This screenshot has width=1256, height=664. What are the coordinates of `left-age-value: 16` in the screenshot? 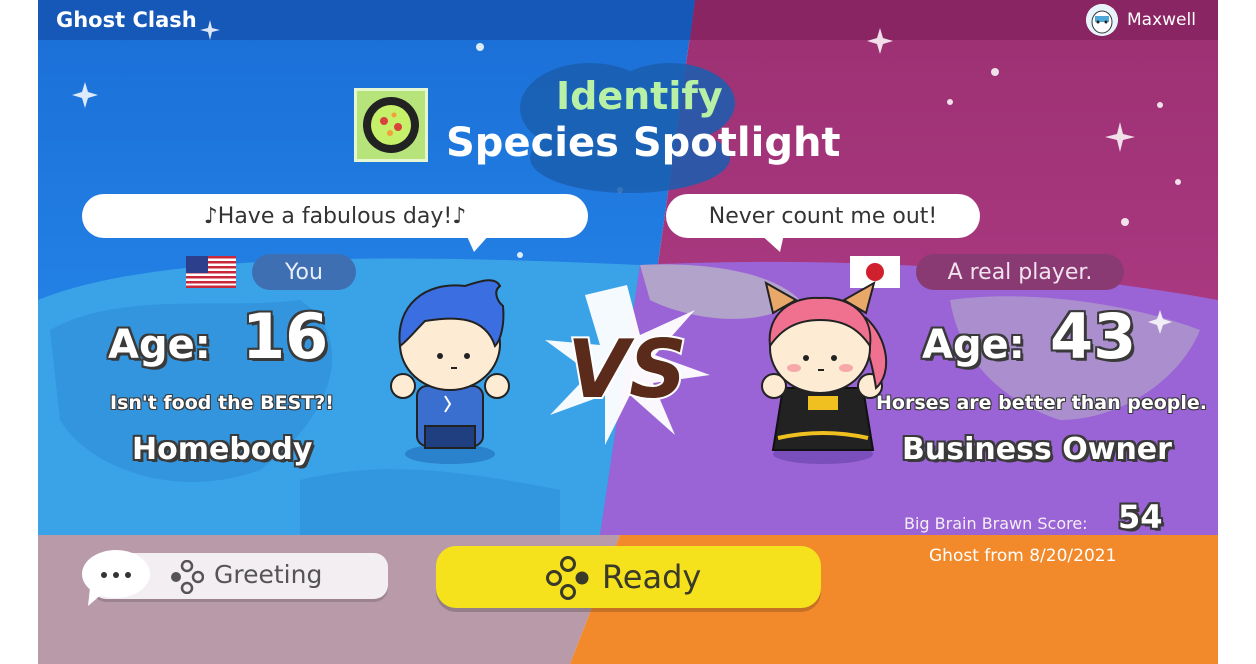 It's located at (285, 336).